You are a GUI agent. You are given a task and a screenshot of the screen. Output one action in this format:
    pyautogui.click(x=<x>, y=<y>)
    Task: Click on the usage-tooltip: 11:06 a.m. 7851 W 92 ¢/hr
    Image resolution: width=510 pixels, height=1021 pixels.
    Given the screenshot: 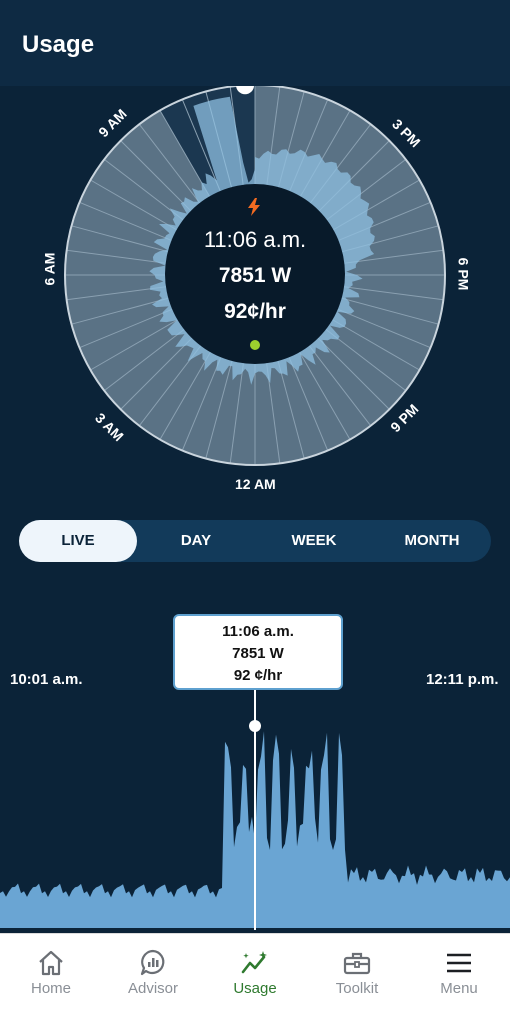 What is the action you would take?
    pyautogui.click(x=258, y=652)
    